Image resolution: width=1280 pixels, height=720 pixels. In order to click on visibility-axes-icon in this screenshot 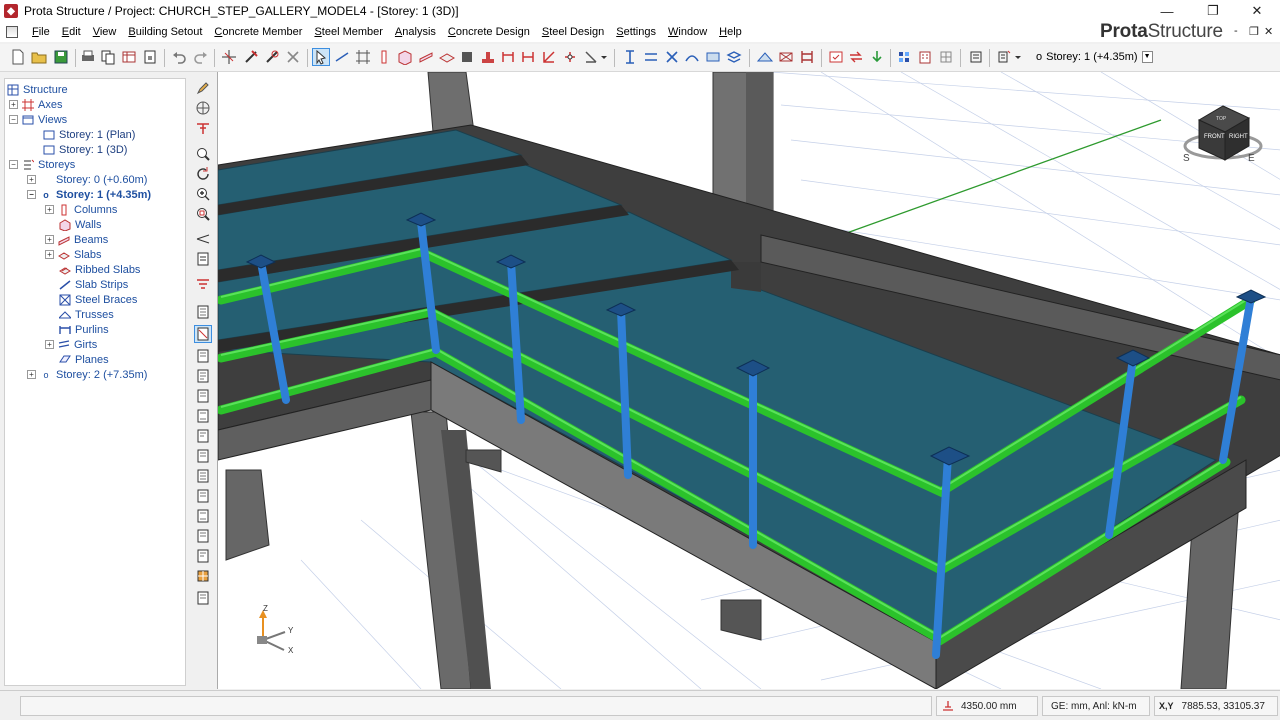, I will do `click(203, 396)`.